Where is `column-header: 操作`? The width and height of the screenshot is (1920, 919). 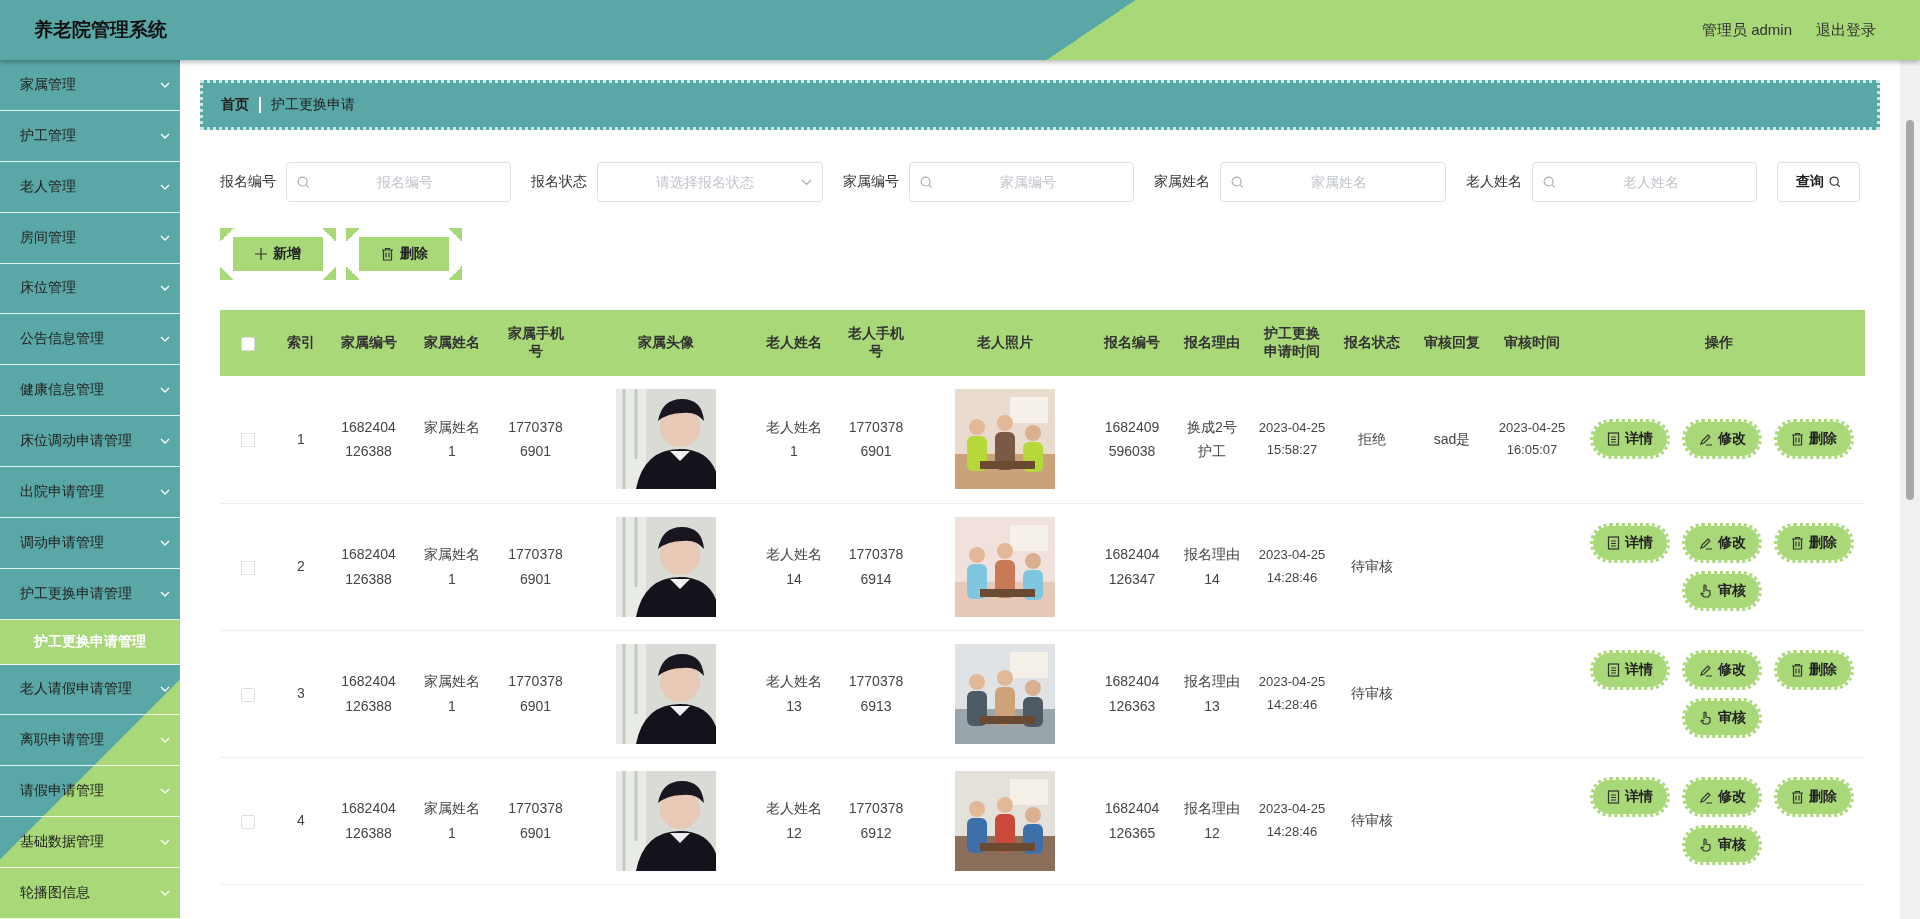 column-header: 操作 is located at coordinates (1718, 343).